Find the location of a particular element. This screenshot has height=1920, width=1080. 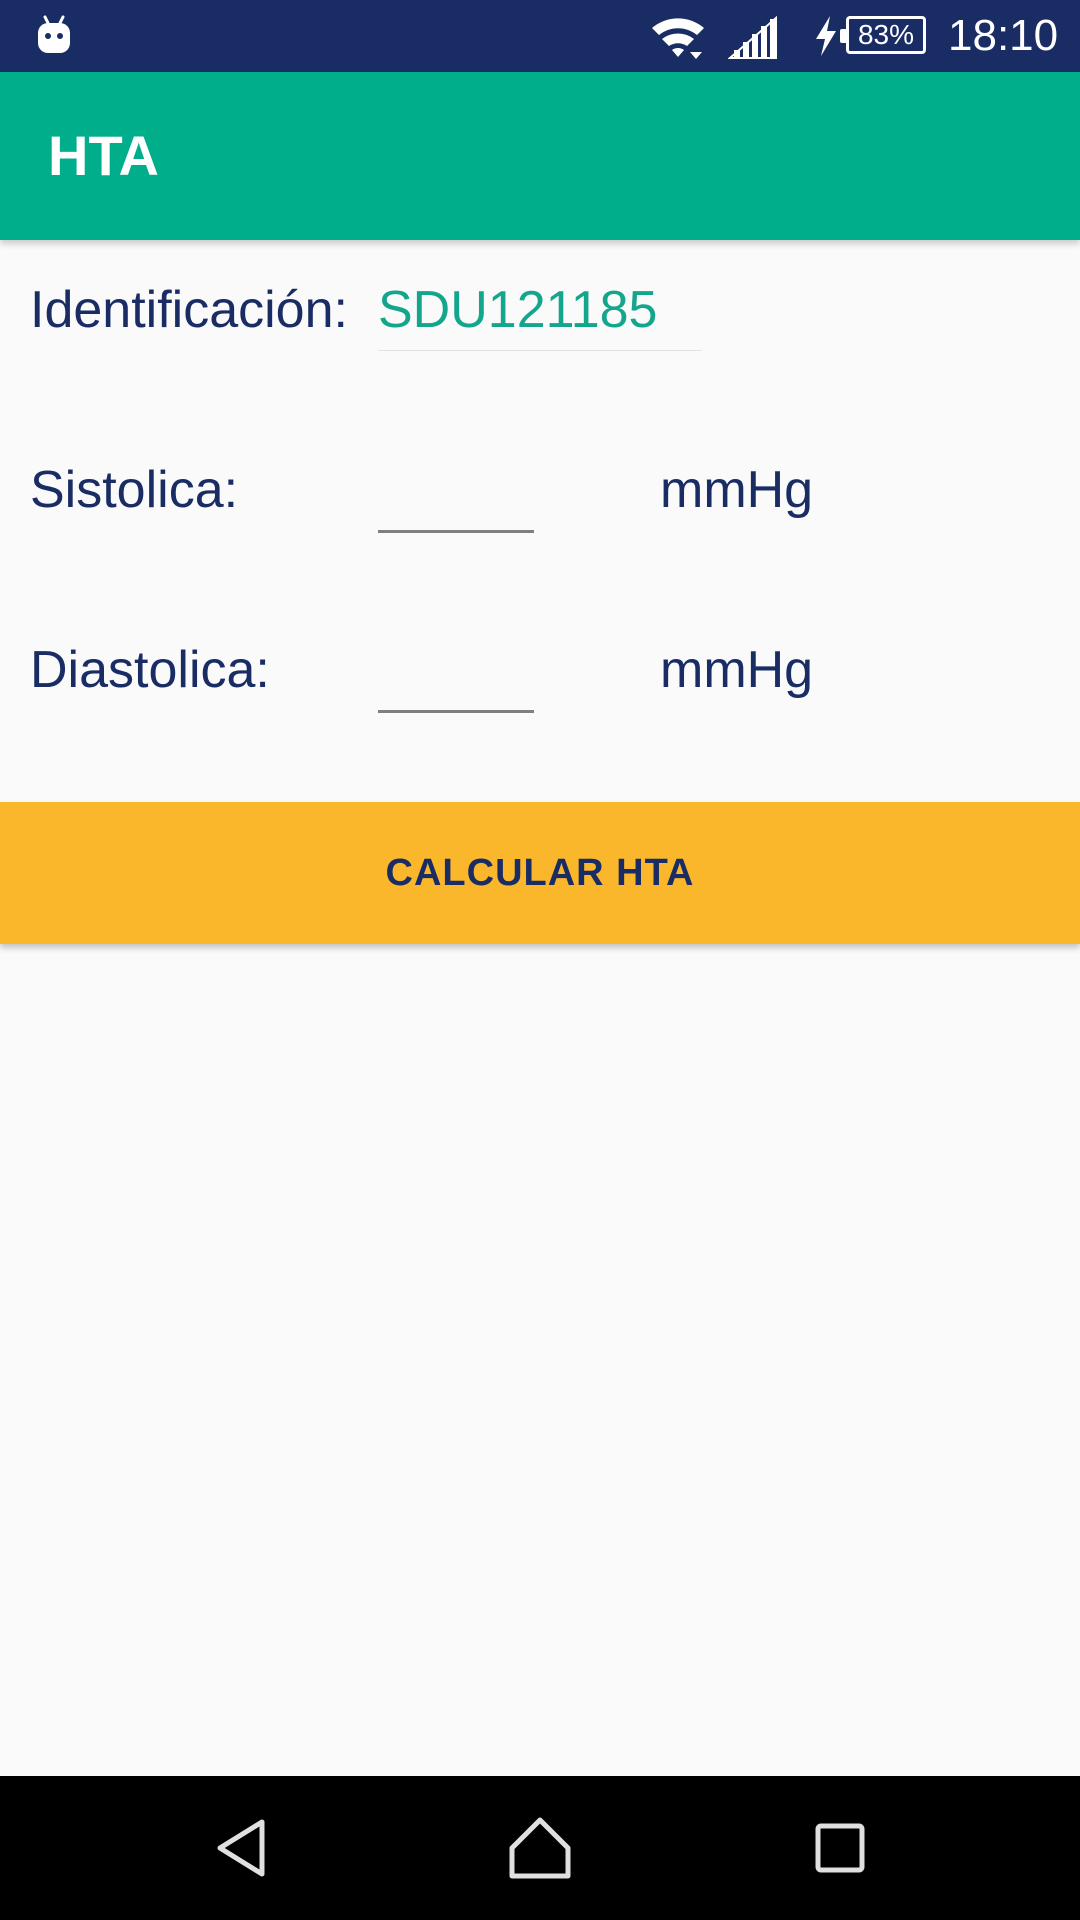

systolic-input is located at coordinates (456, 501).